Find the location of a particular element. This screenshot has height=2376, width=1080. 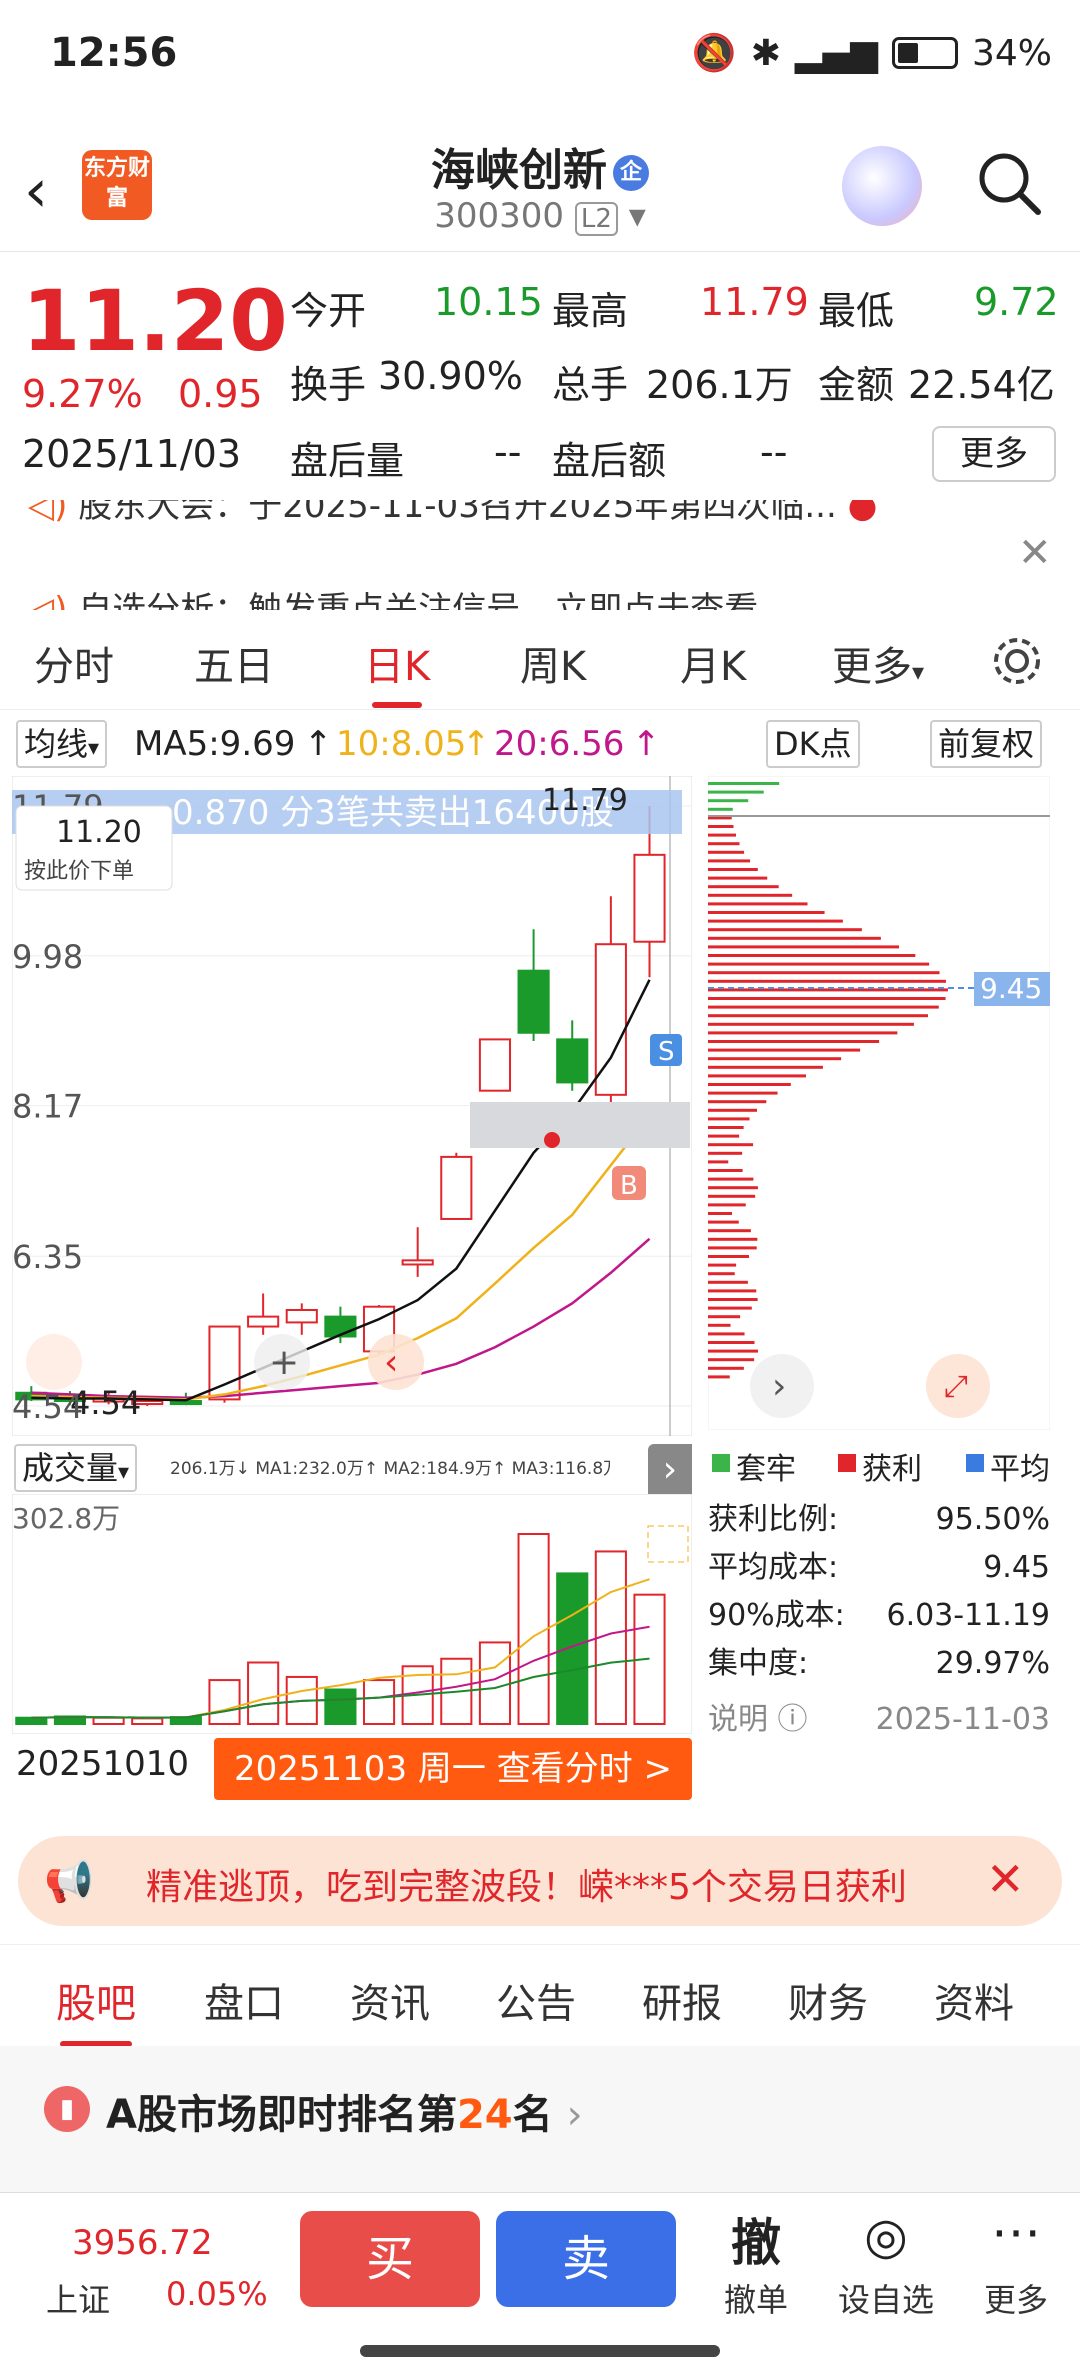

volume-max-label: 302.8万 is located at coordinates (66, 1518).